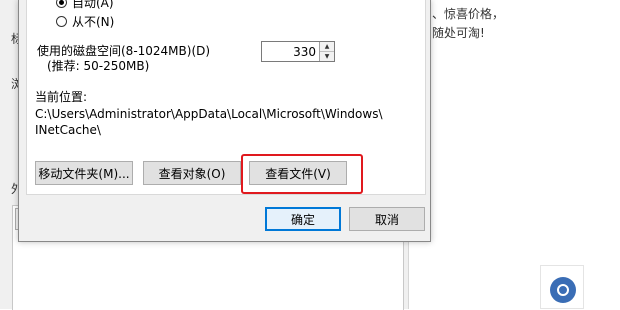 The image size is (620, 310). Describe the element at coordinates (327, 47) in the screenshot. I see `spin-up-icon: ▲` at that location.